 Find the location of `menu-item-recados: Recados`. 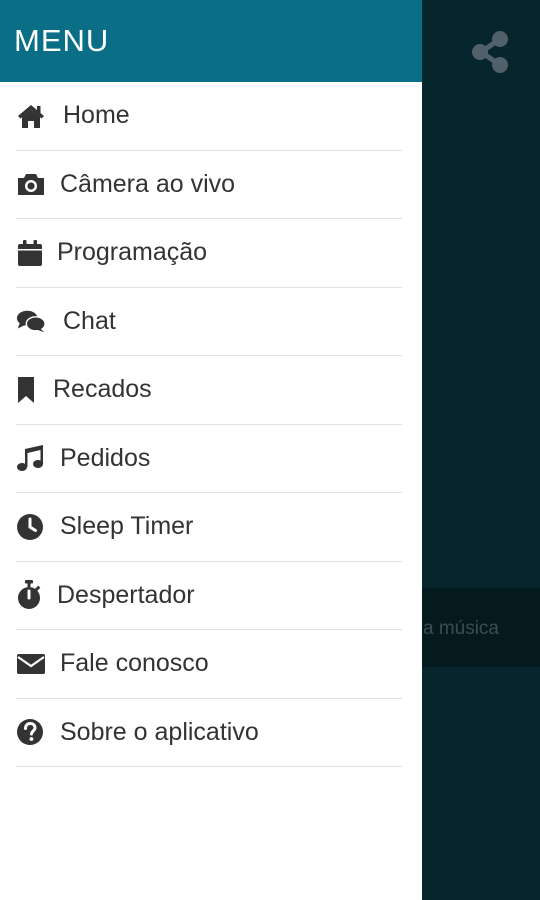

menu-item-recados: Recados is located at coordinates (209, 390).